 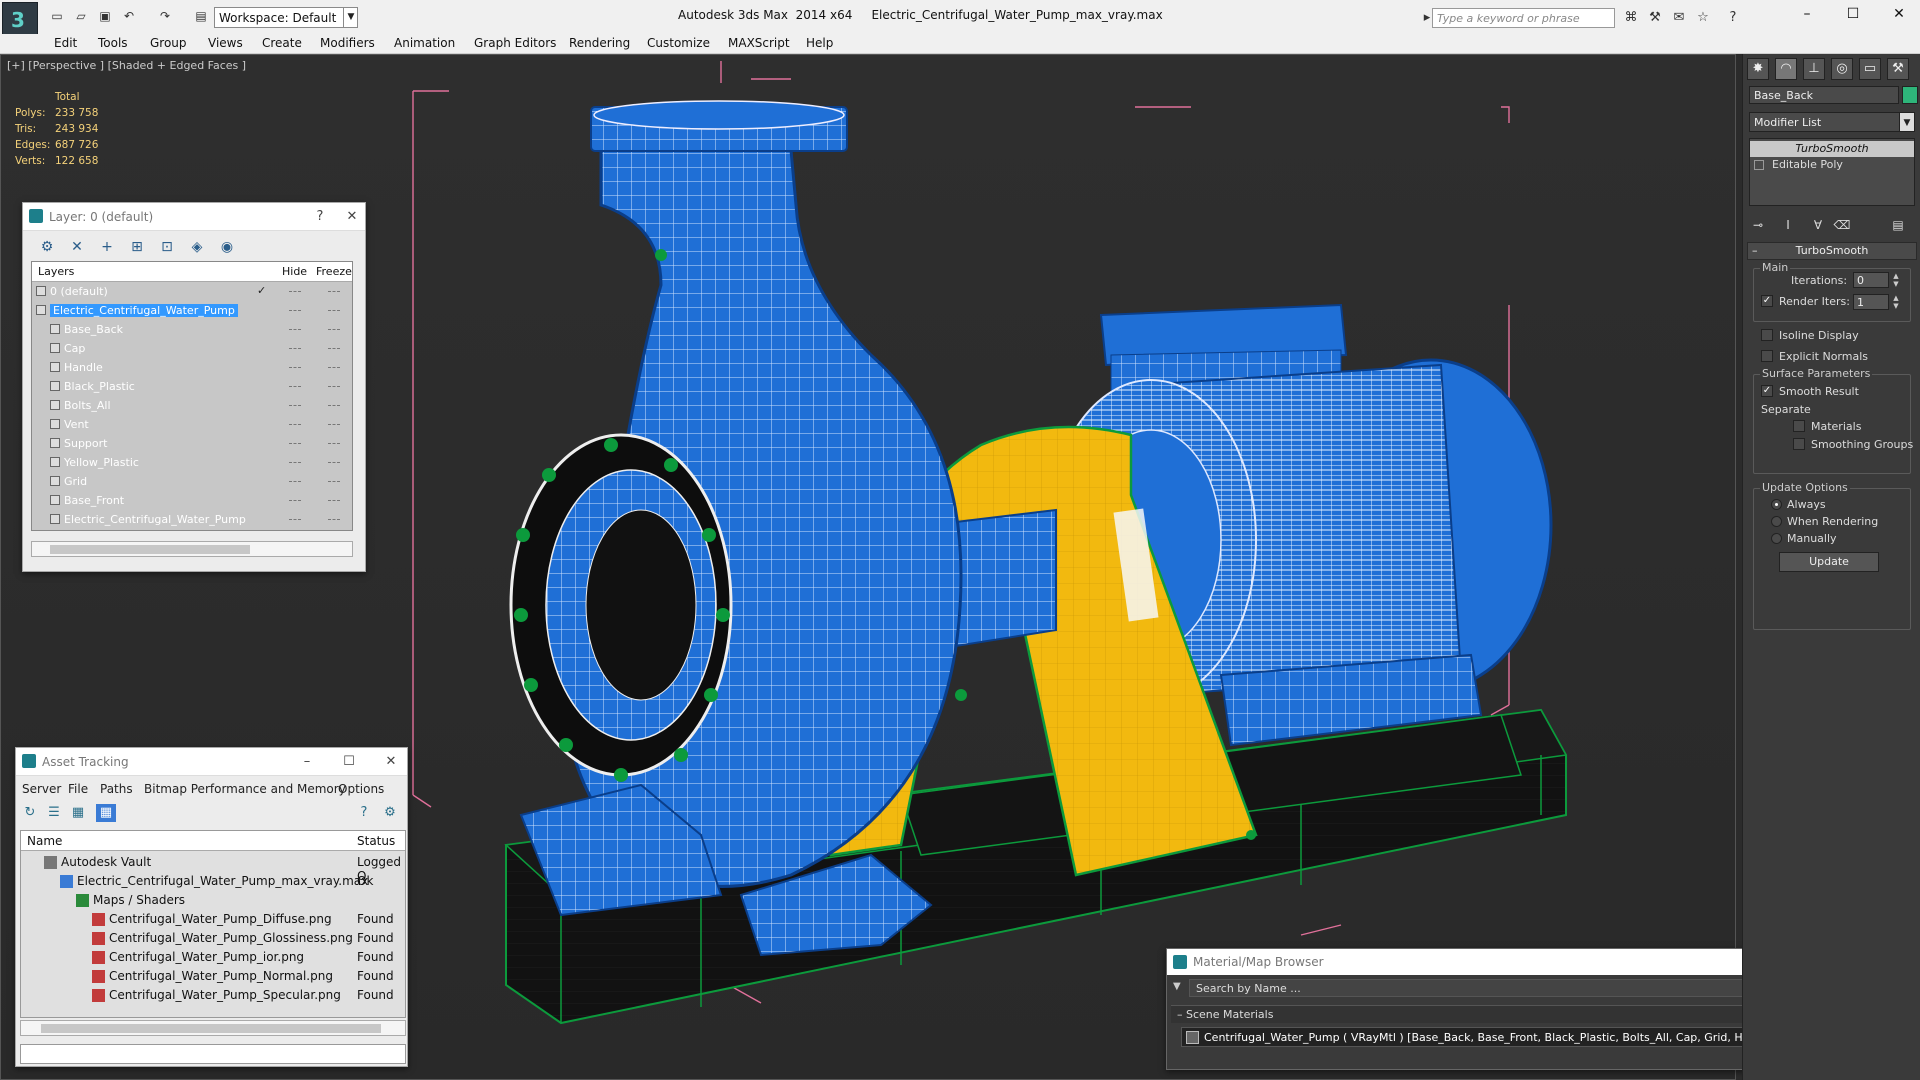 What do you see at coordinates (390, 813) in the screenshot?
I see `settings-icon: ⚙` at bounding box center [390, 813].